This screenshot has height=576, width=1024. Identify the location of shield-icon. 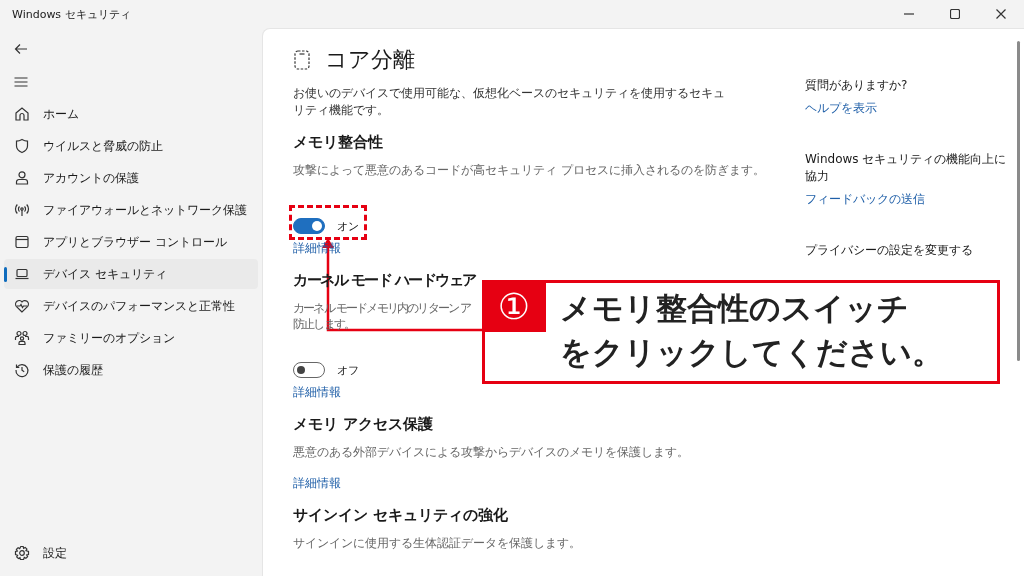
(22, 146).